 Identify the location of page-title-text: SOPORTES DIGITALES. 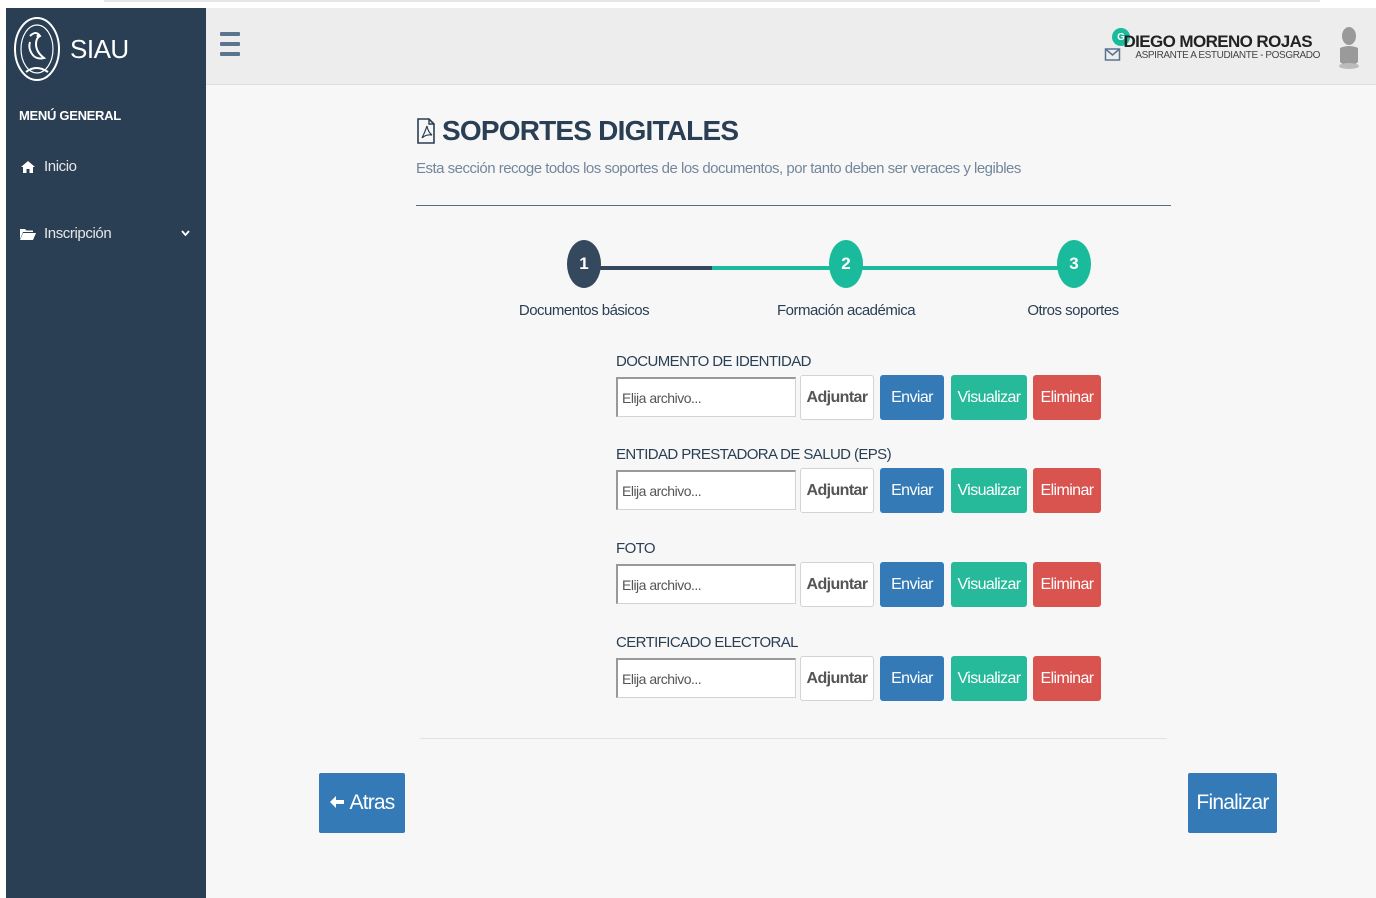
(590, 130).